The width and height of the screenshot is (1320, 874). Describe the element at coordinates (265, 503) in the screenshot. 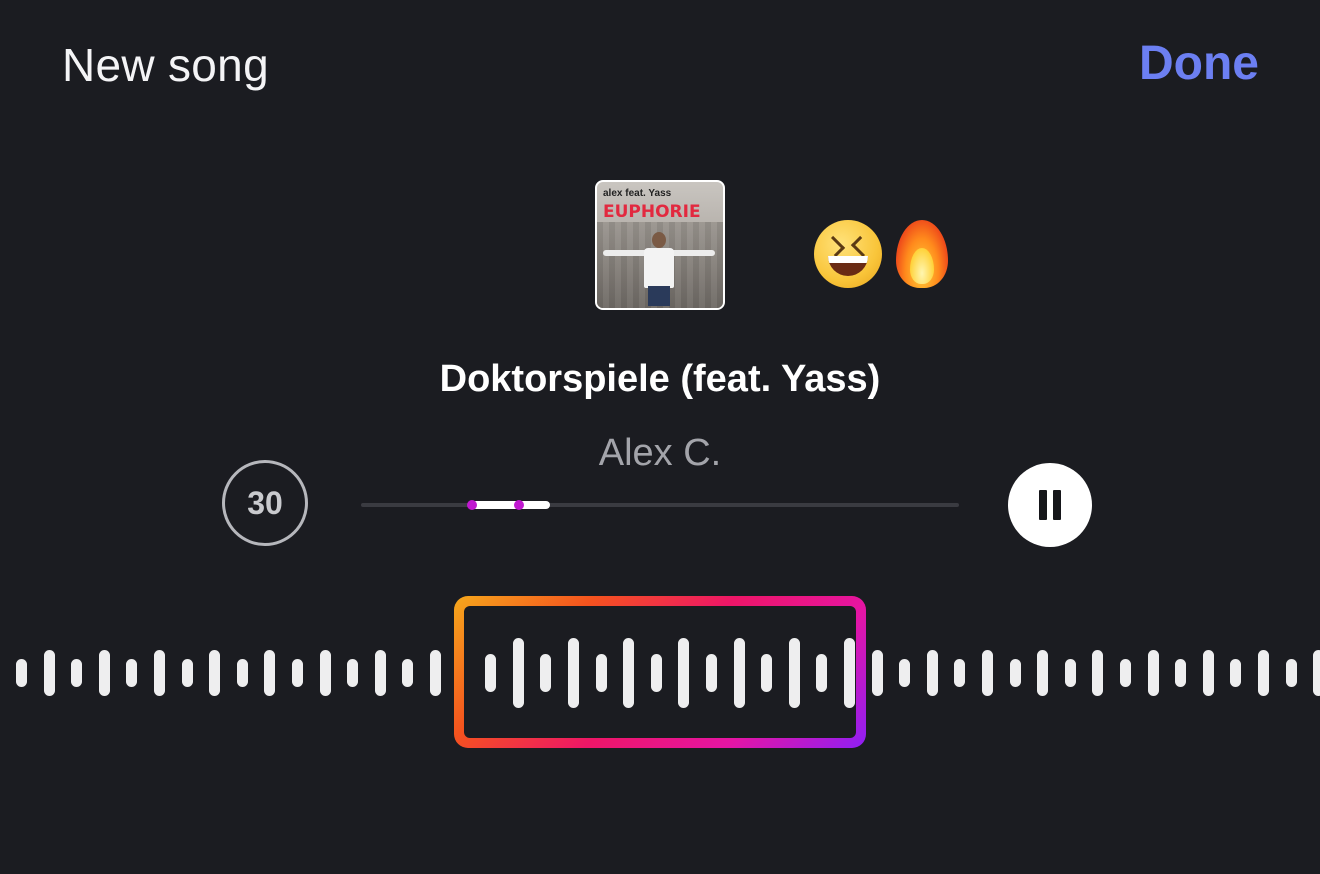

I see `clip-duration-button: 30` at that location.